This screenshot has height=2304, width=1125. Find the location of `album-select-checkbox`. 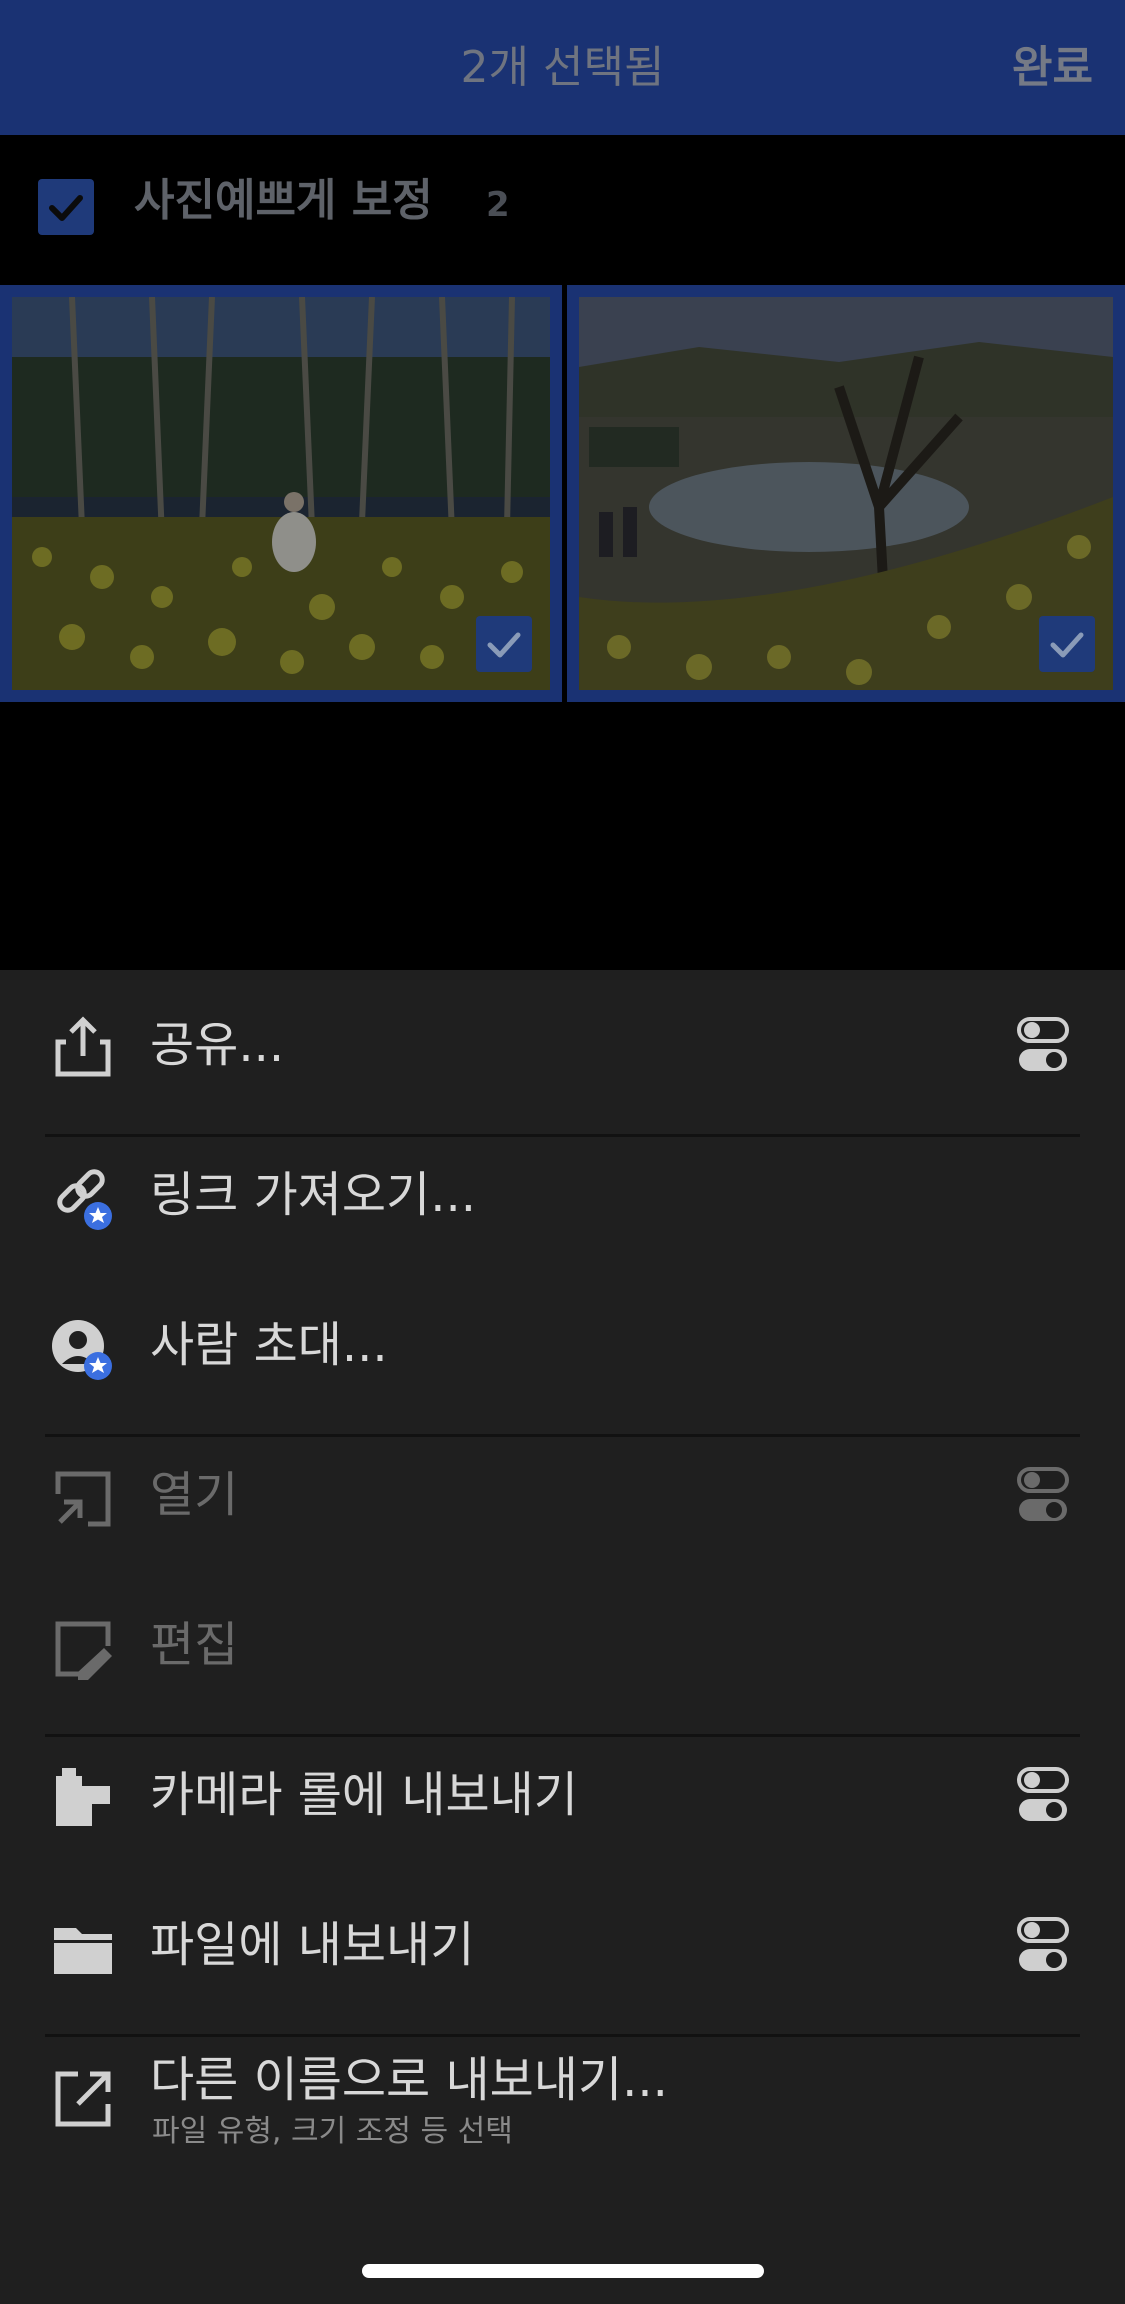

album-select-checkbox is located at coordinates (66, 207).